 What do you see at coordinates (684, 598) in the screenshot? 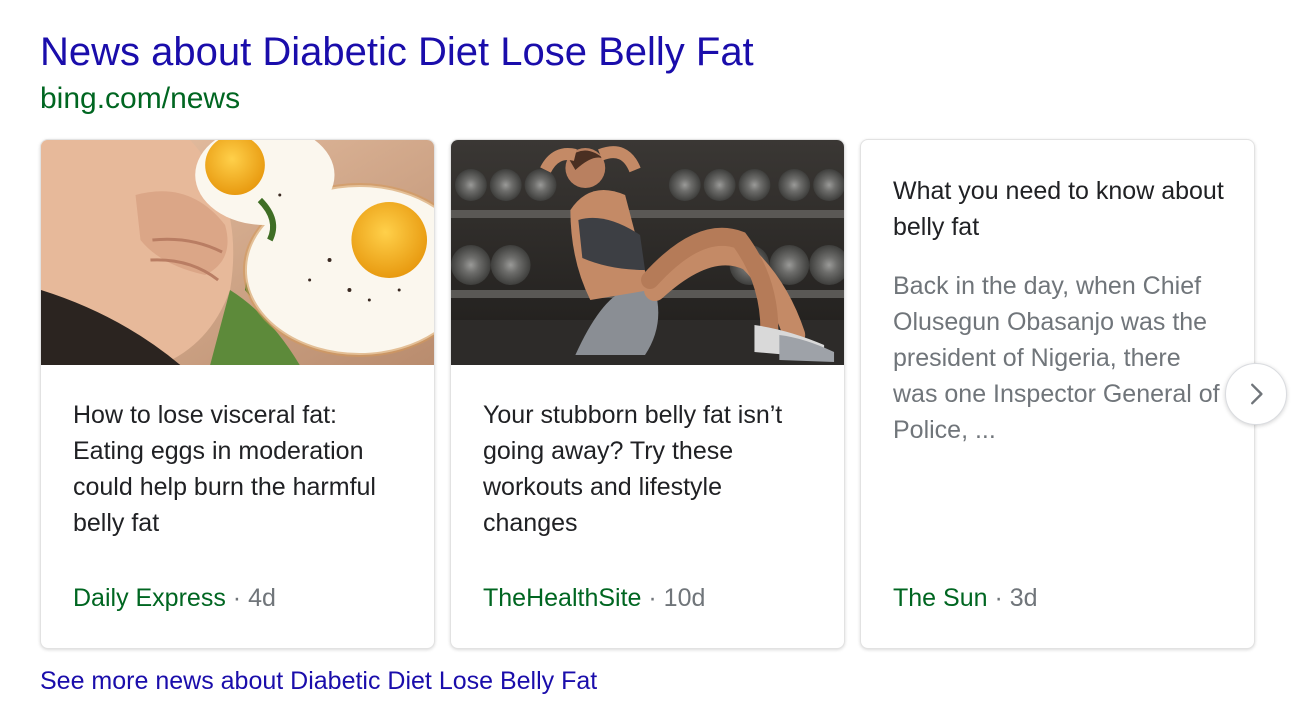
I see `article-age: 10d` at bounding box center [684, 598].